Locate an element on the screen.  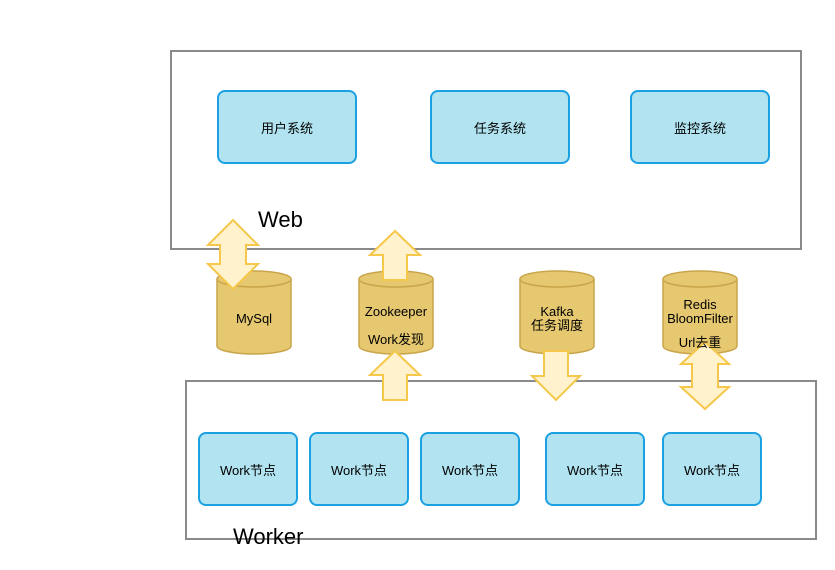
zookeeper-sublabel: Work发现 is located at coordinates (396, 339).